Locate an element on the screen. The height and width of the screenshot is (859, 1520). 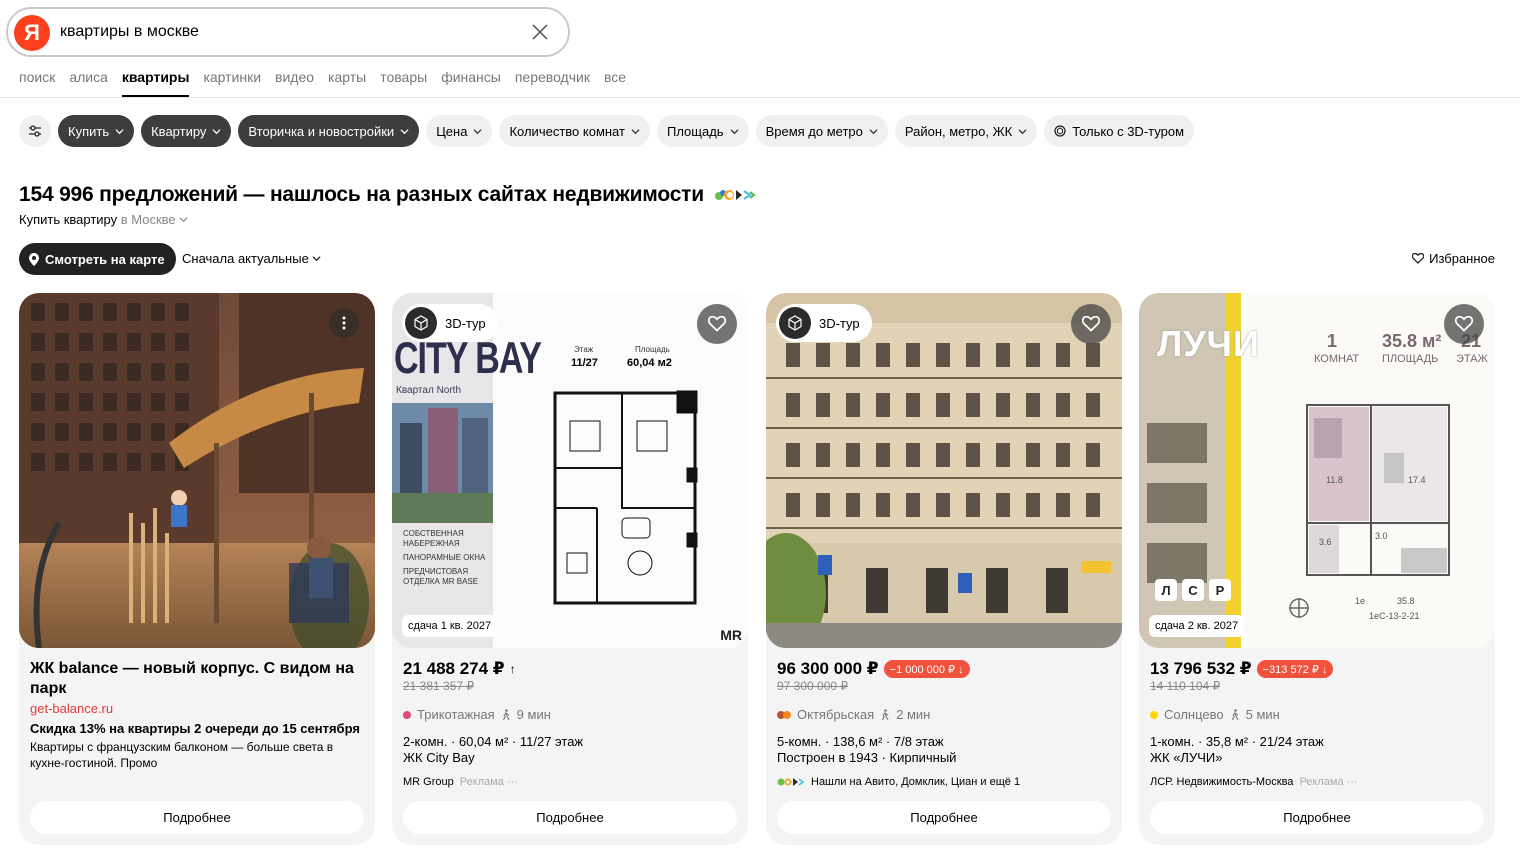
filter-market: Вторичка и новостройки is located at coordinates (329, 131).